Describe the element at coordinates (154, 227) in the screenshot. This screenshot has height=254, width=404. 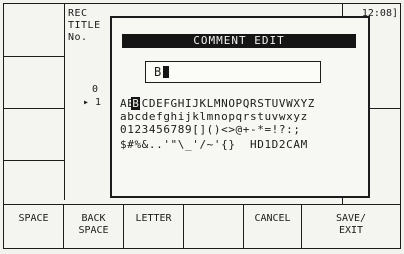
I see `letter-button: LETTER` at that location.